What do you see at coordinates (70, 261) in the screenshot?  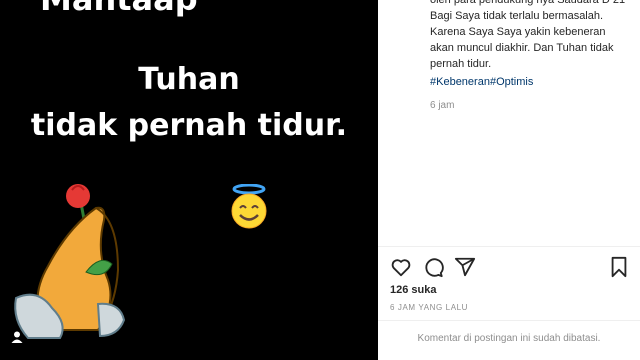 I see `praying-hands-illustration` at bounding box center [70, 261].